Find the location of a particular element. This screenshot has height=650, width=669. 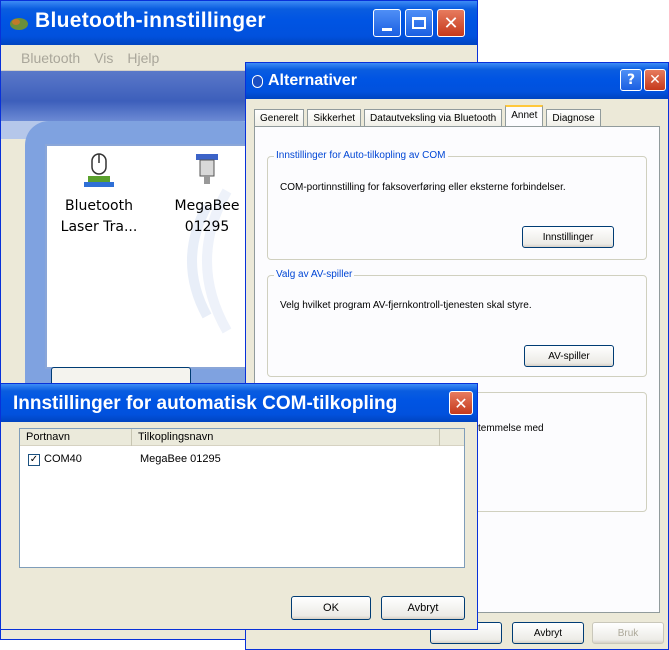

main-window-title: Bluetooth-innstillinger is located at coordinates (150, 20).